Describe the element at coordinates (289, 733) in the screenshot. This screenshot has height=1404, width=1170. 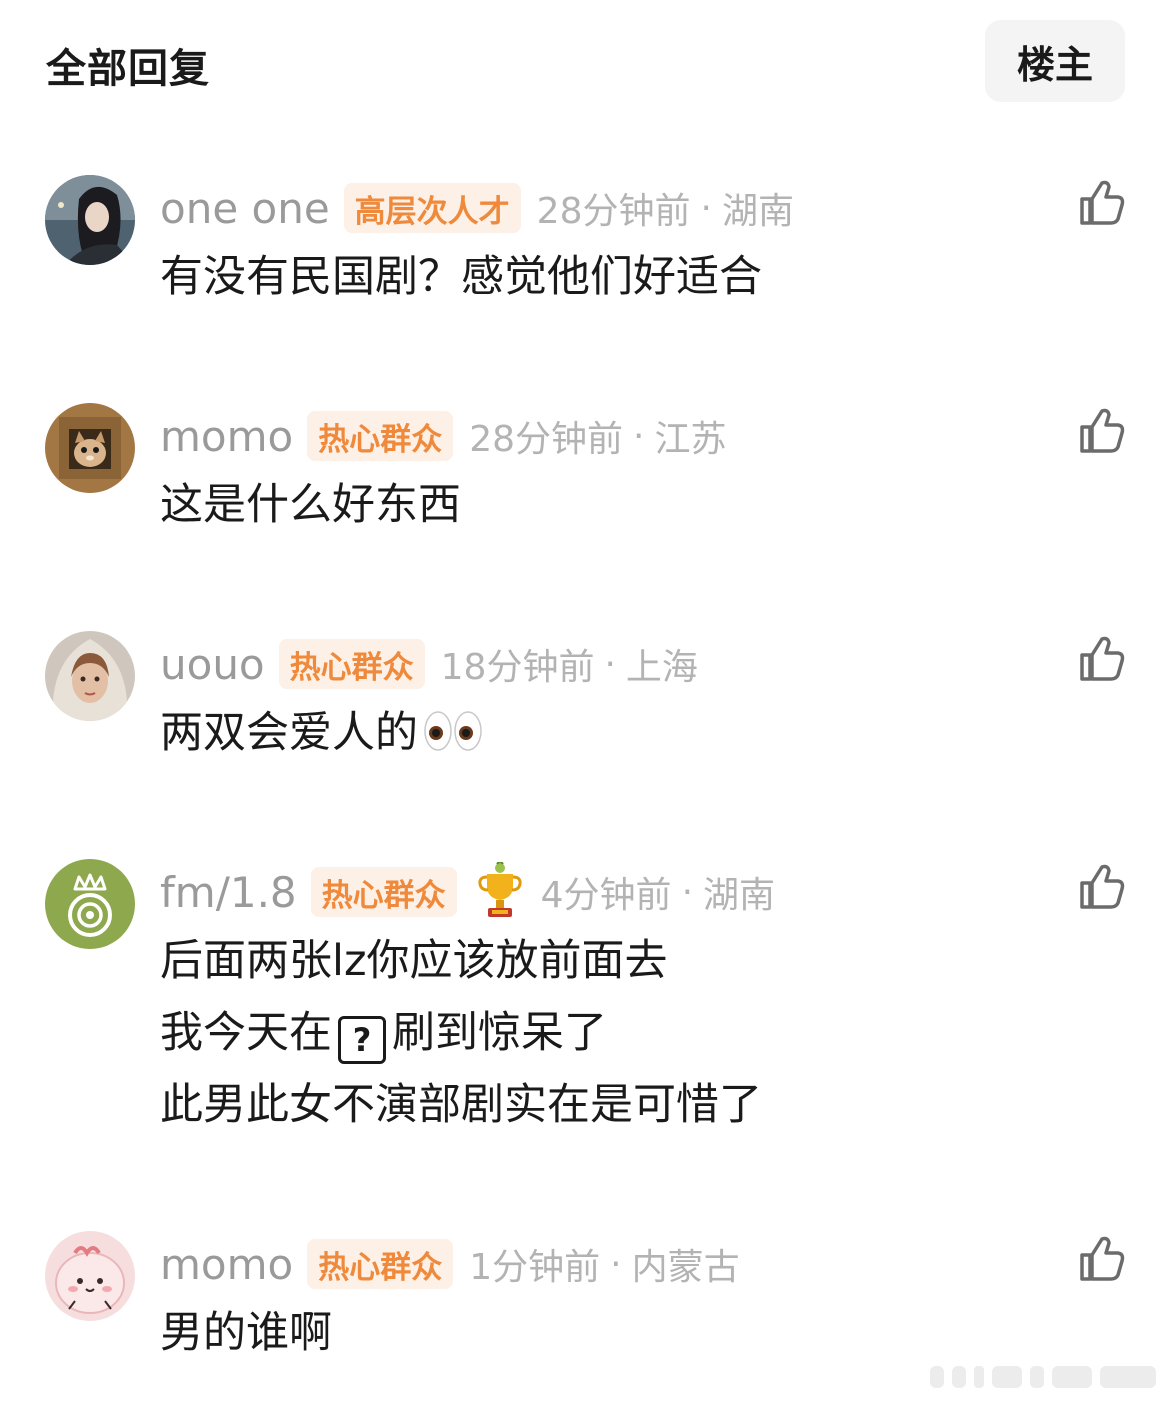
I see `comment-line-text: 两双会爱人的` at that location.